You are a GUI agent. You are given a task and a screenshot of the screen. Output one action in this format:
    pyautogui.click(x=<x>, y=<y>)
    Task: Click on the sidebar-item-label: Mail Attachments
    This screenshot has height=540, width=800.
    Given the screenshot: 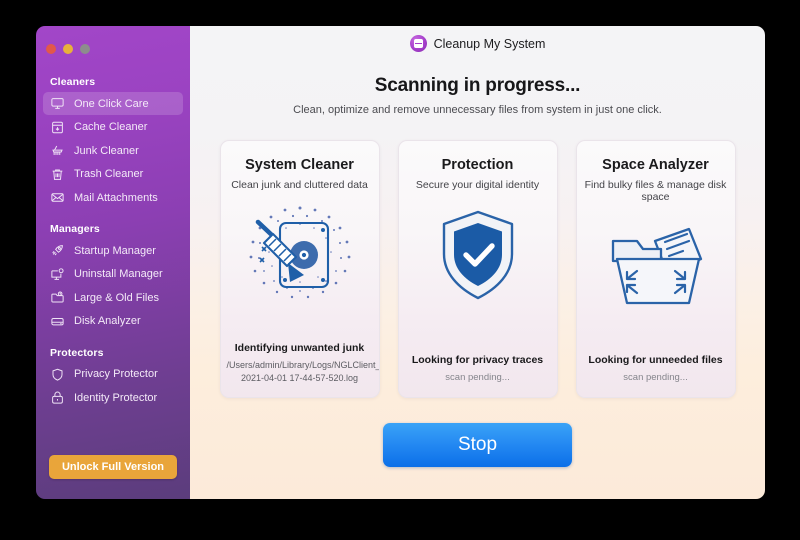 What is the action you would take?
    pyautogui.click(x=116, y=197)
    